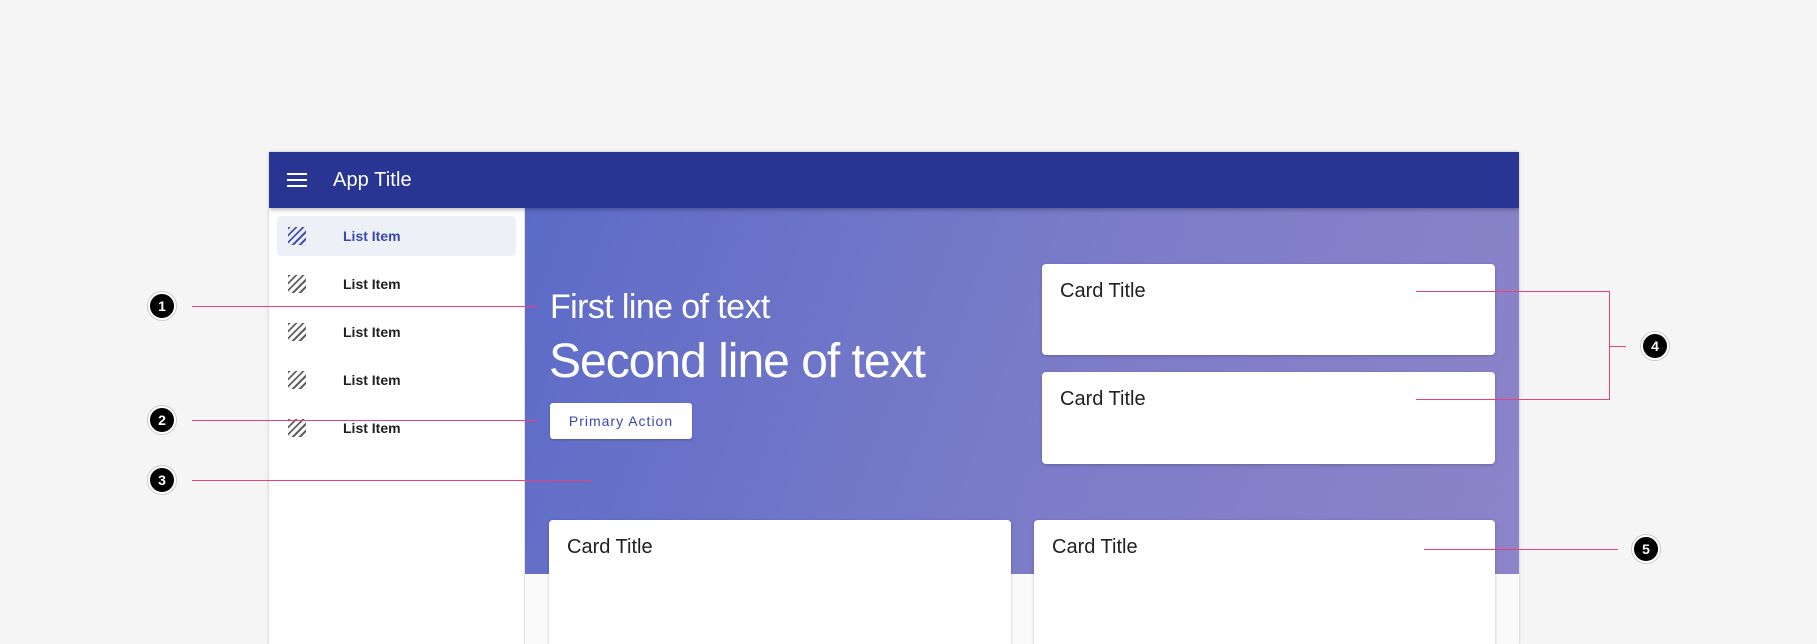 This screenshot has height=644, width=1817. Describe the element at coordinates (297, 180) in the screenshot. I see `menu-icon` at that location.